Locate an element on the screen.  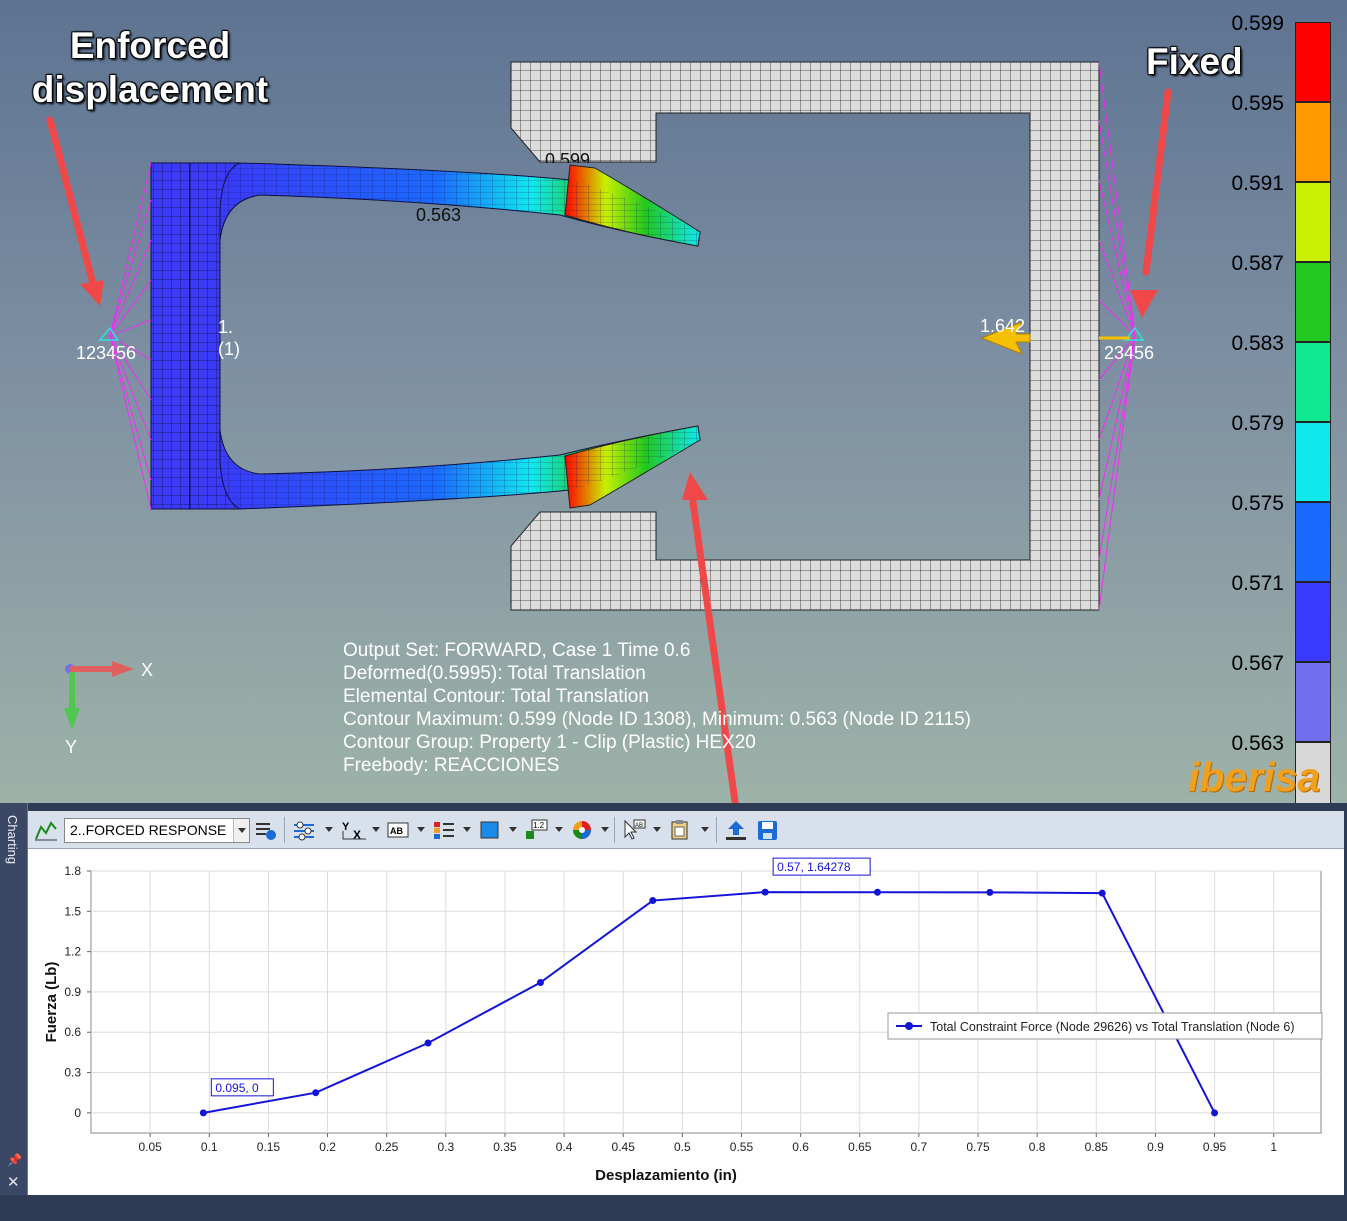
x-tick-label: 0.35 is located at coordinates (505, 1147).